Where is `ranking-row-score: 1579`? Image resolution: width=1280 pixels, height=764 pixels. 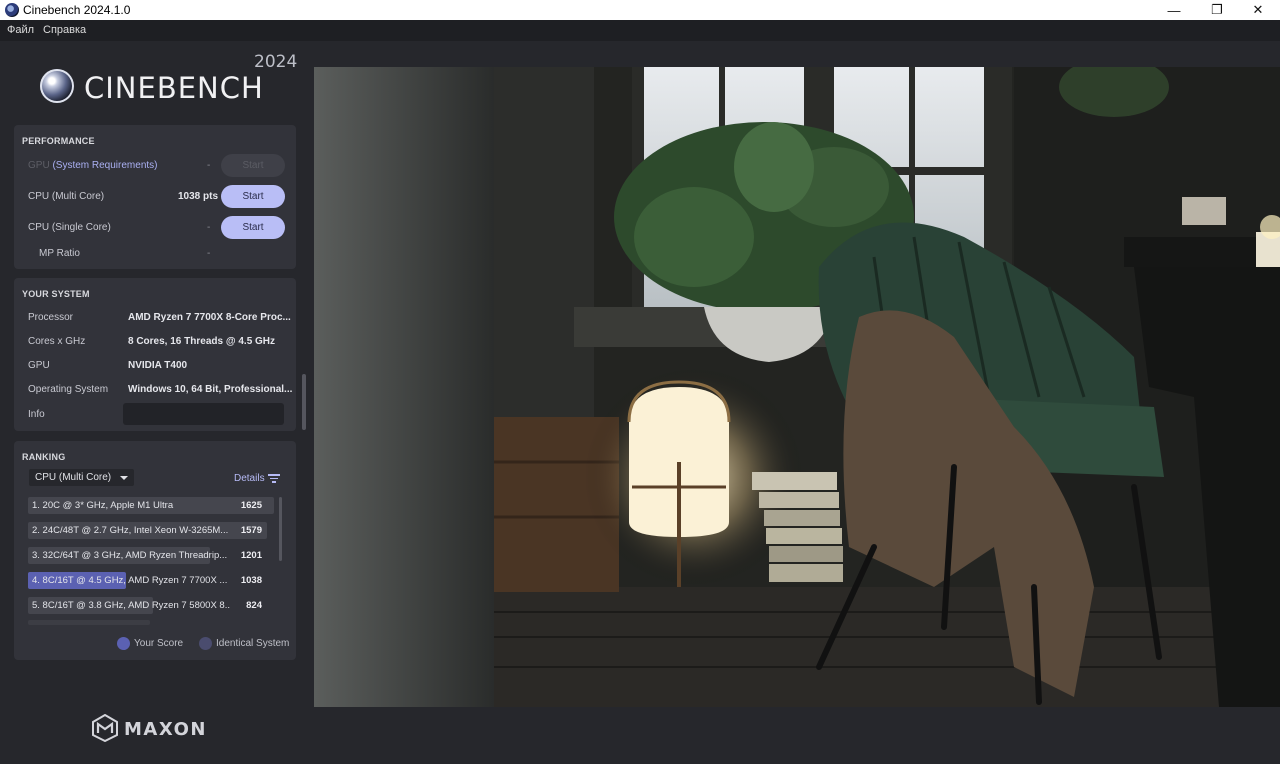
ranking-row-score: 1579 is located at coordinates (251, 530).